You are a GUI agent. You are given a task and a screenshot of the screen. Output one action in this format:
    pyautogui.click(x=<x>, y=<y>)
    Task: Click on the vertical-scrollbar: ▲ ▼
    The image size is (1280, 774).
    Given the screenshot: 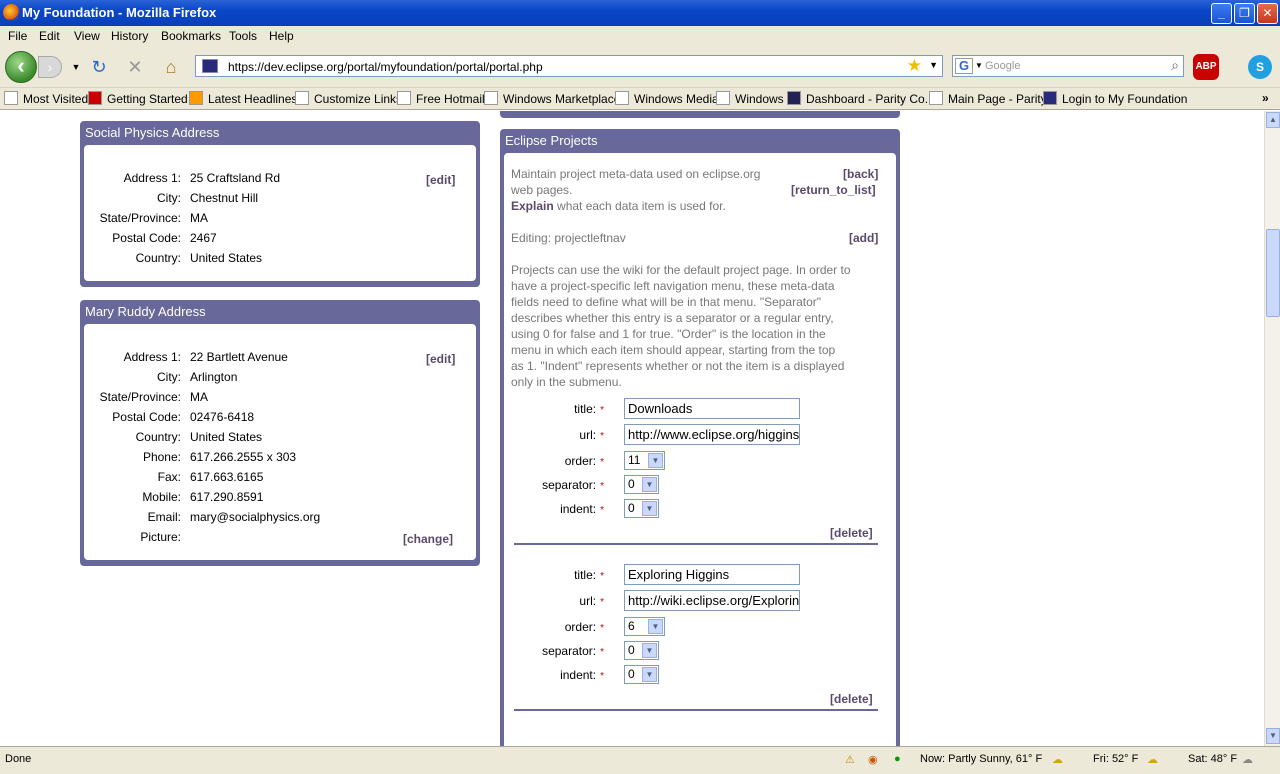 What is the action you would take?
    pyautogui.click(x=1272, y=428)
    